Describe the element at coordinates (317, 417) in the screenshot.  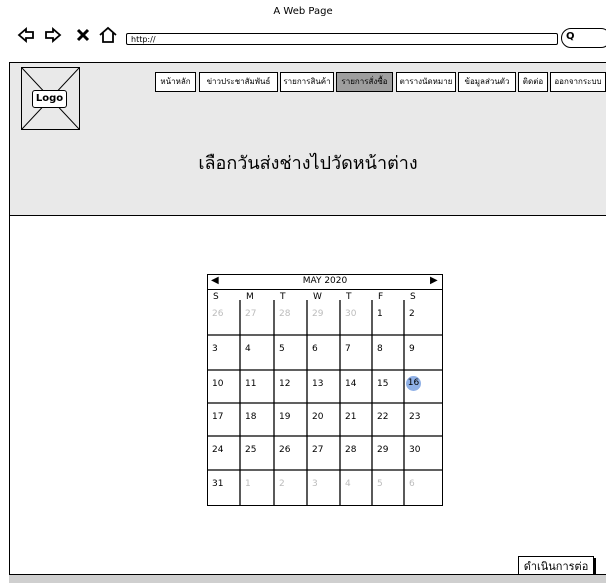
I see `calendar-day: 20` at that location.